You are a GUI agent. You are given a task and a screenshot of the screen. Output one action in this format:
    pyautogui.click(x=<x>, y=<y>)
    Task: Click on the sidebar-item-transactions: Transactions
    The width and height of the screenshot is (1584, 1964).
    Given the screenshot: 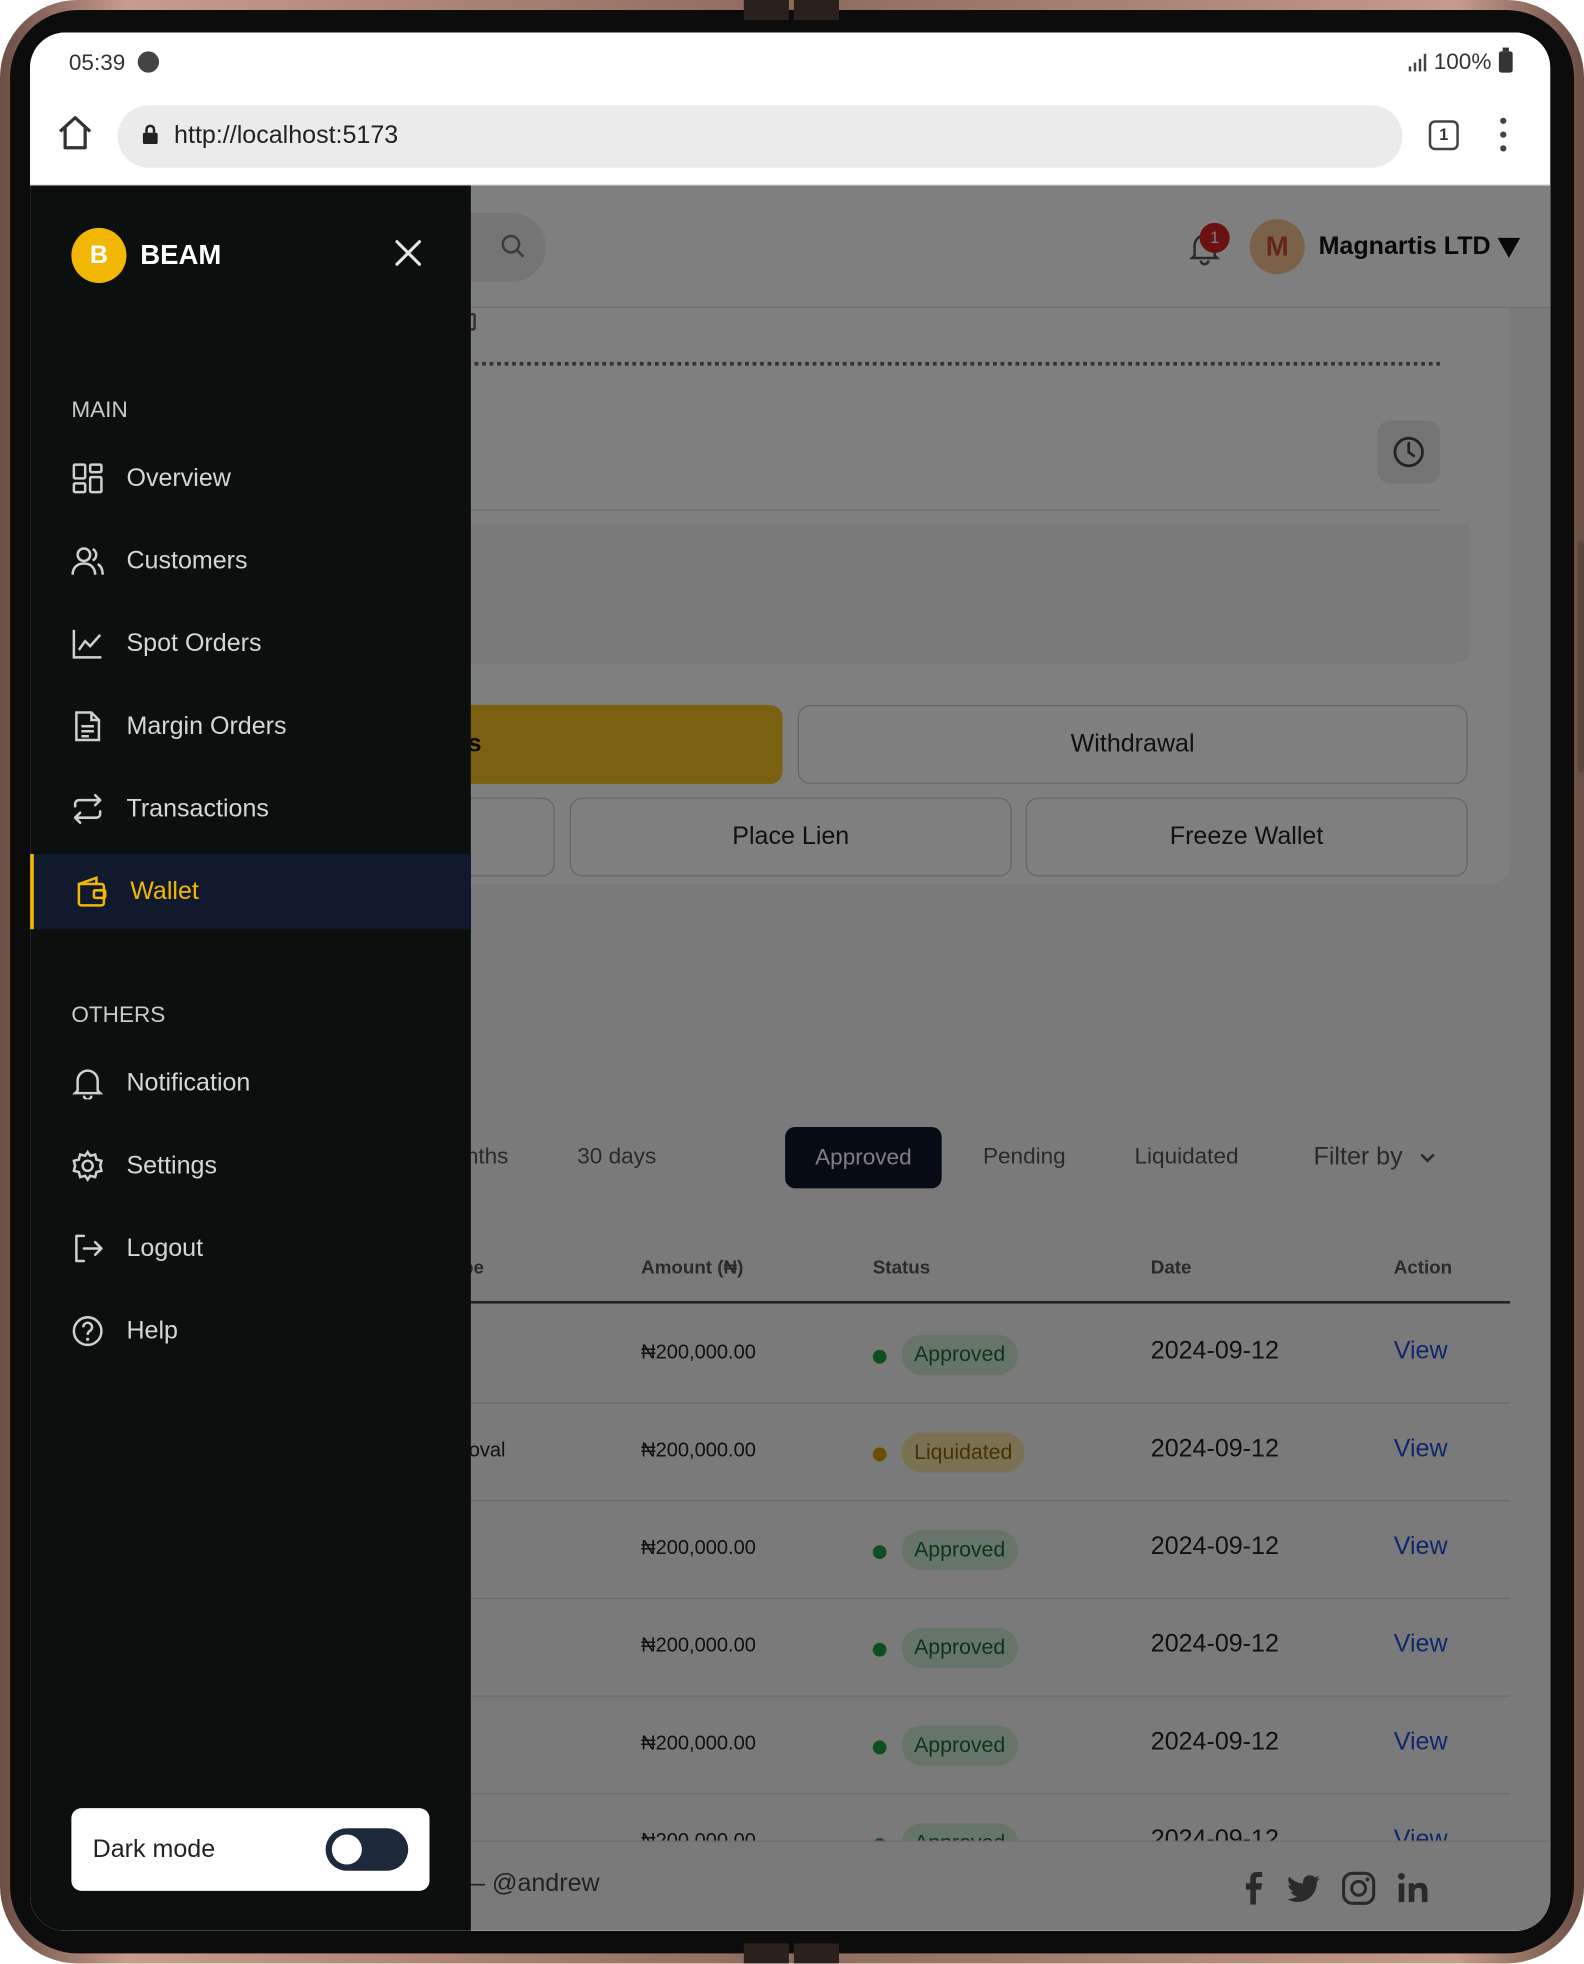 What is the action you would take?
    pyautogui.click(x=250, y=808)
    